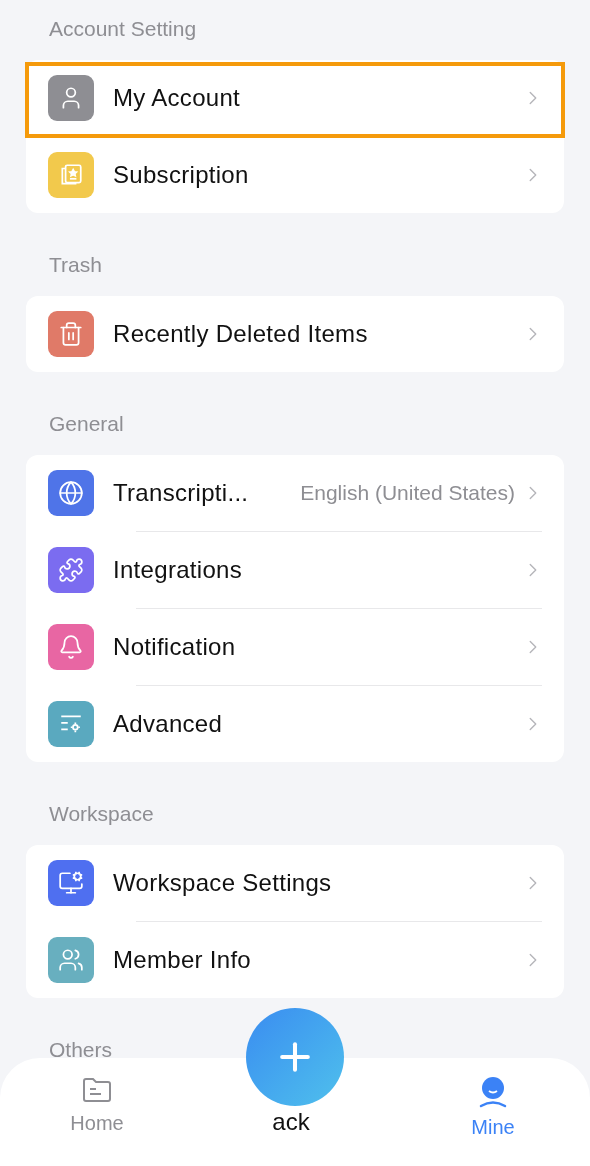 The image size is (590, 1166). What do you see at coordinates (177, 570) in the screenshot?
I see `row-label: Integrations` at bounding box center [177, 570].